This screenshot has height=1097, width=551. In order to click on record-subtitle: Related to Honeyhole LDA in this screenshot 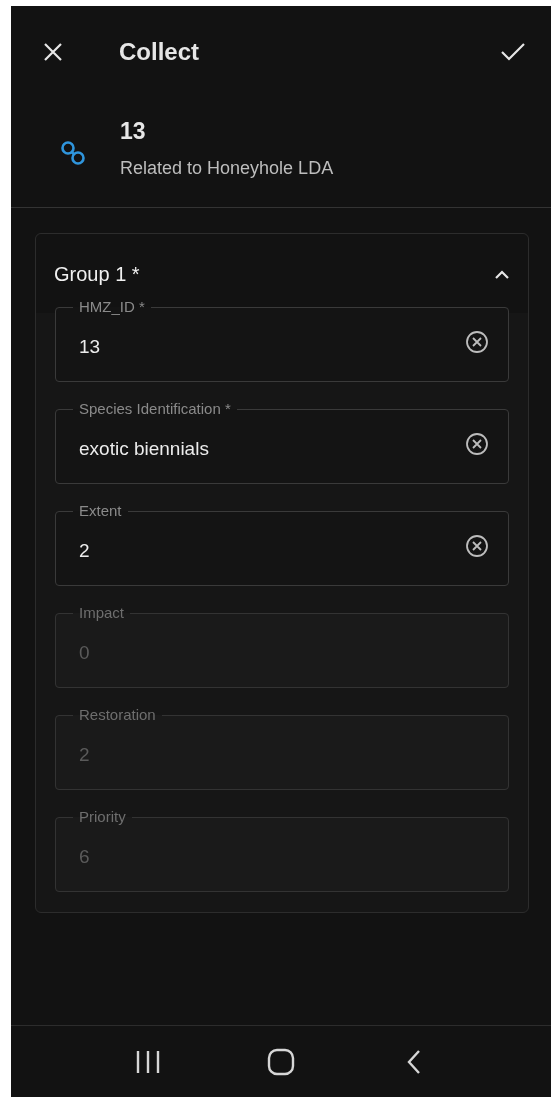, I will do `click(227, 168)`.